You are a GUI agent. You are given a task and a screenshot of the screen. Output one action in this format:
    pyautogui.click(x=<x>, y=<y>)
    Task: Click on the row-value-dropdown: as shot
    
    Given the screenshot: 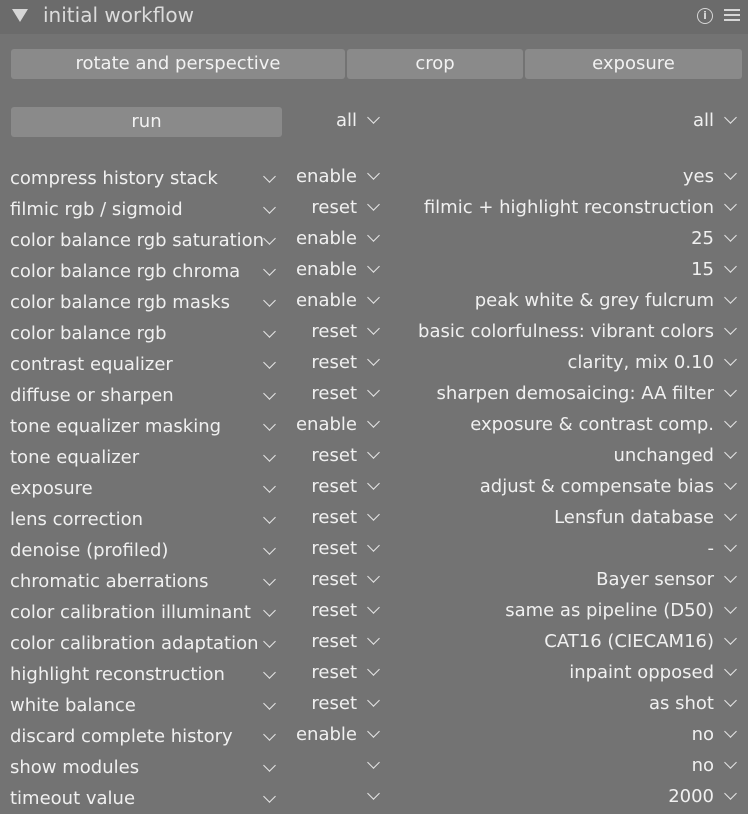 What is the action you would take?
    pyautogui.click(x=681, y=704)
    